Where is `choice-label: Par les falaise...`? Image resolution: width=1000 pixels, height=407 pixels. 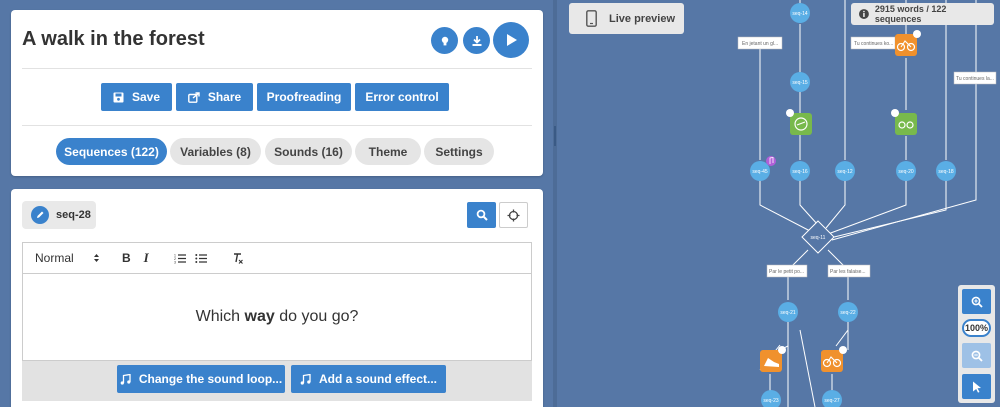
choice-label: Par les falaise... is located at coordinates (849, 271).